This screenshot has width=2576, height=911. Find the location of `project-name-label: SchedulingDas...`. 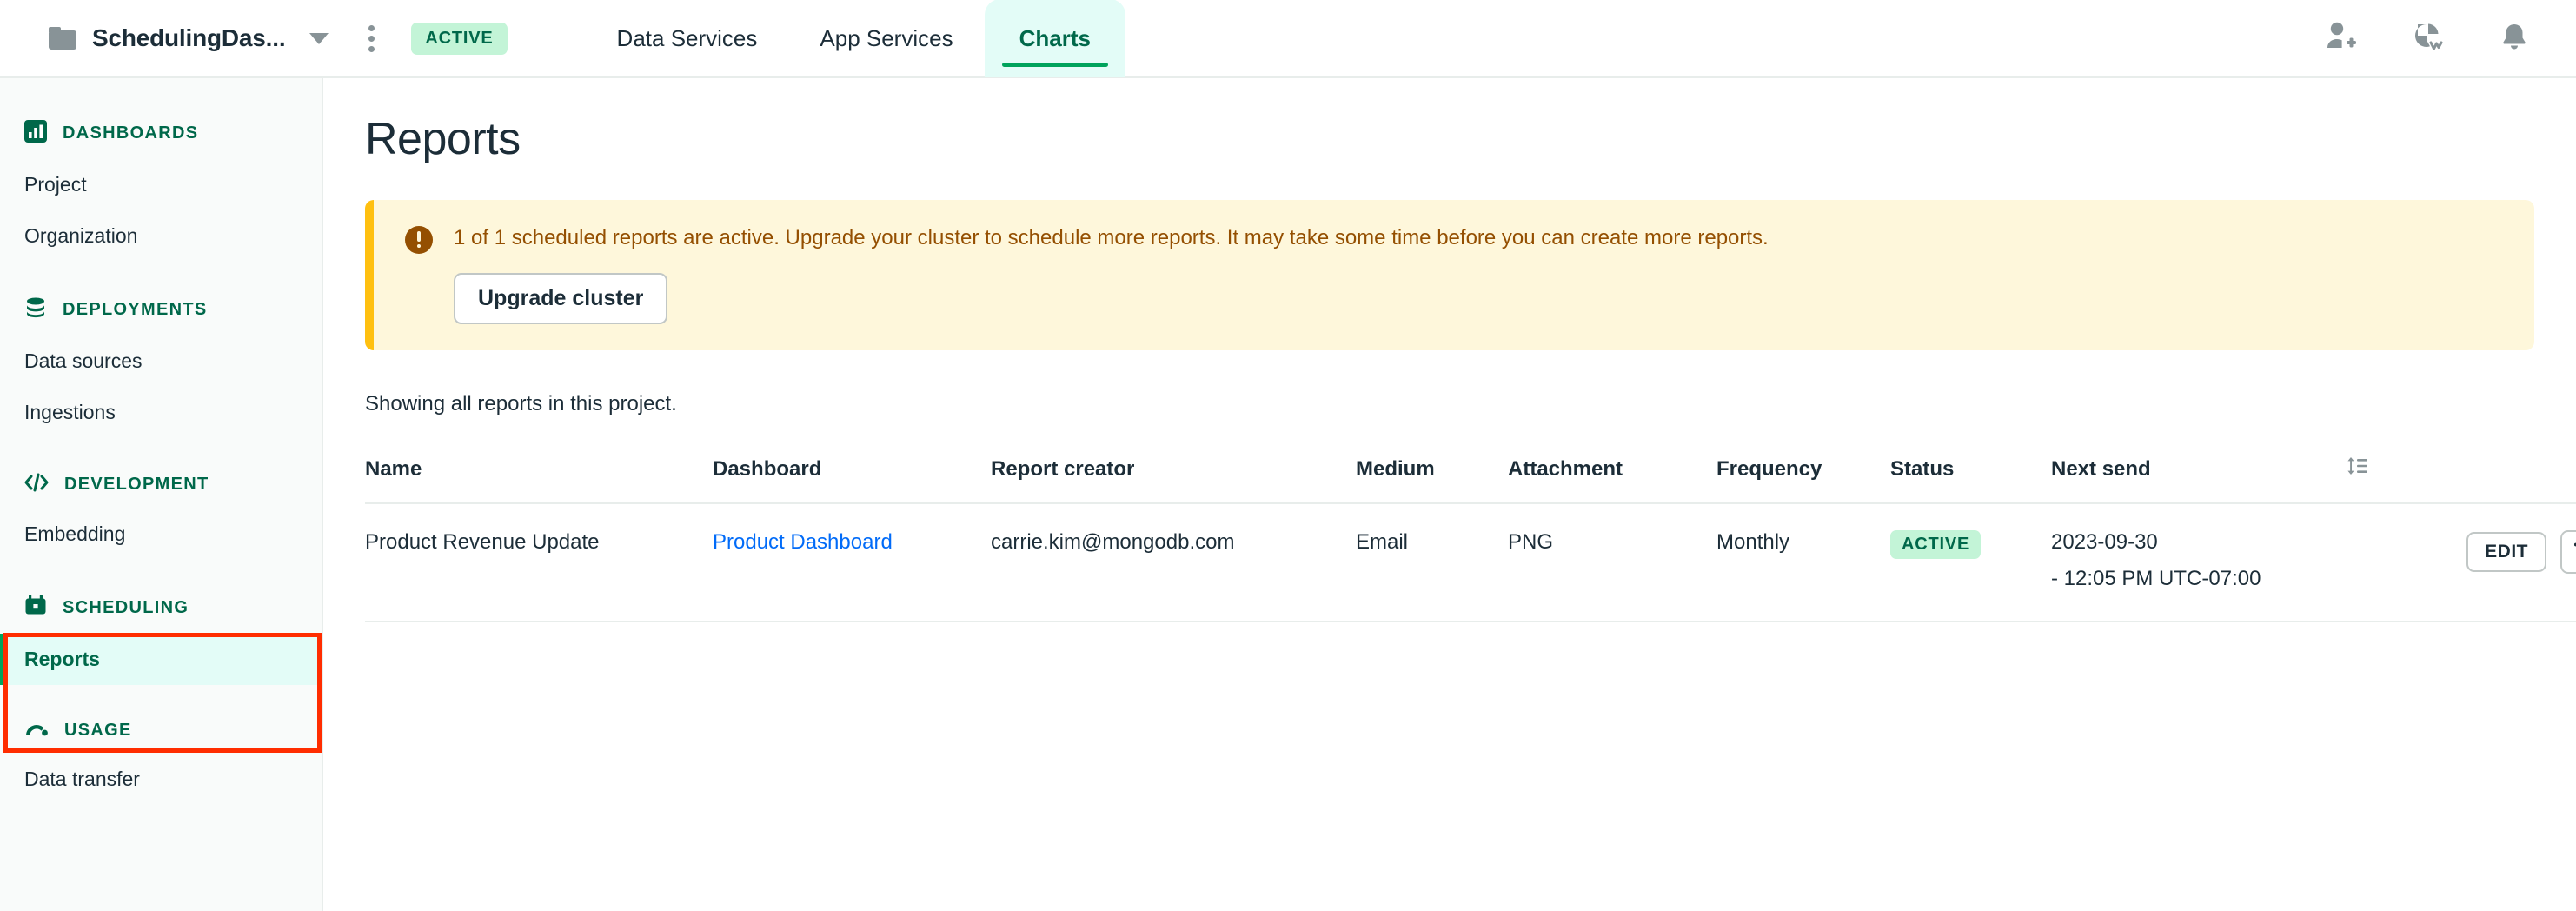

project-name-label: SchedulingDas... is located at coordinates (189, 37).